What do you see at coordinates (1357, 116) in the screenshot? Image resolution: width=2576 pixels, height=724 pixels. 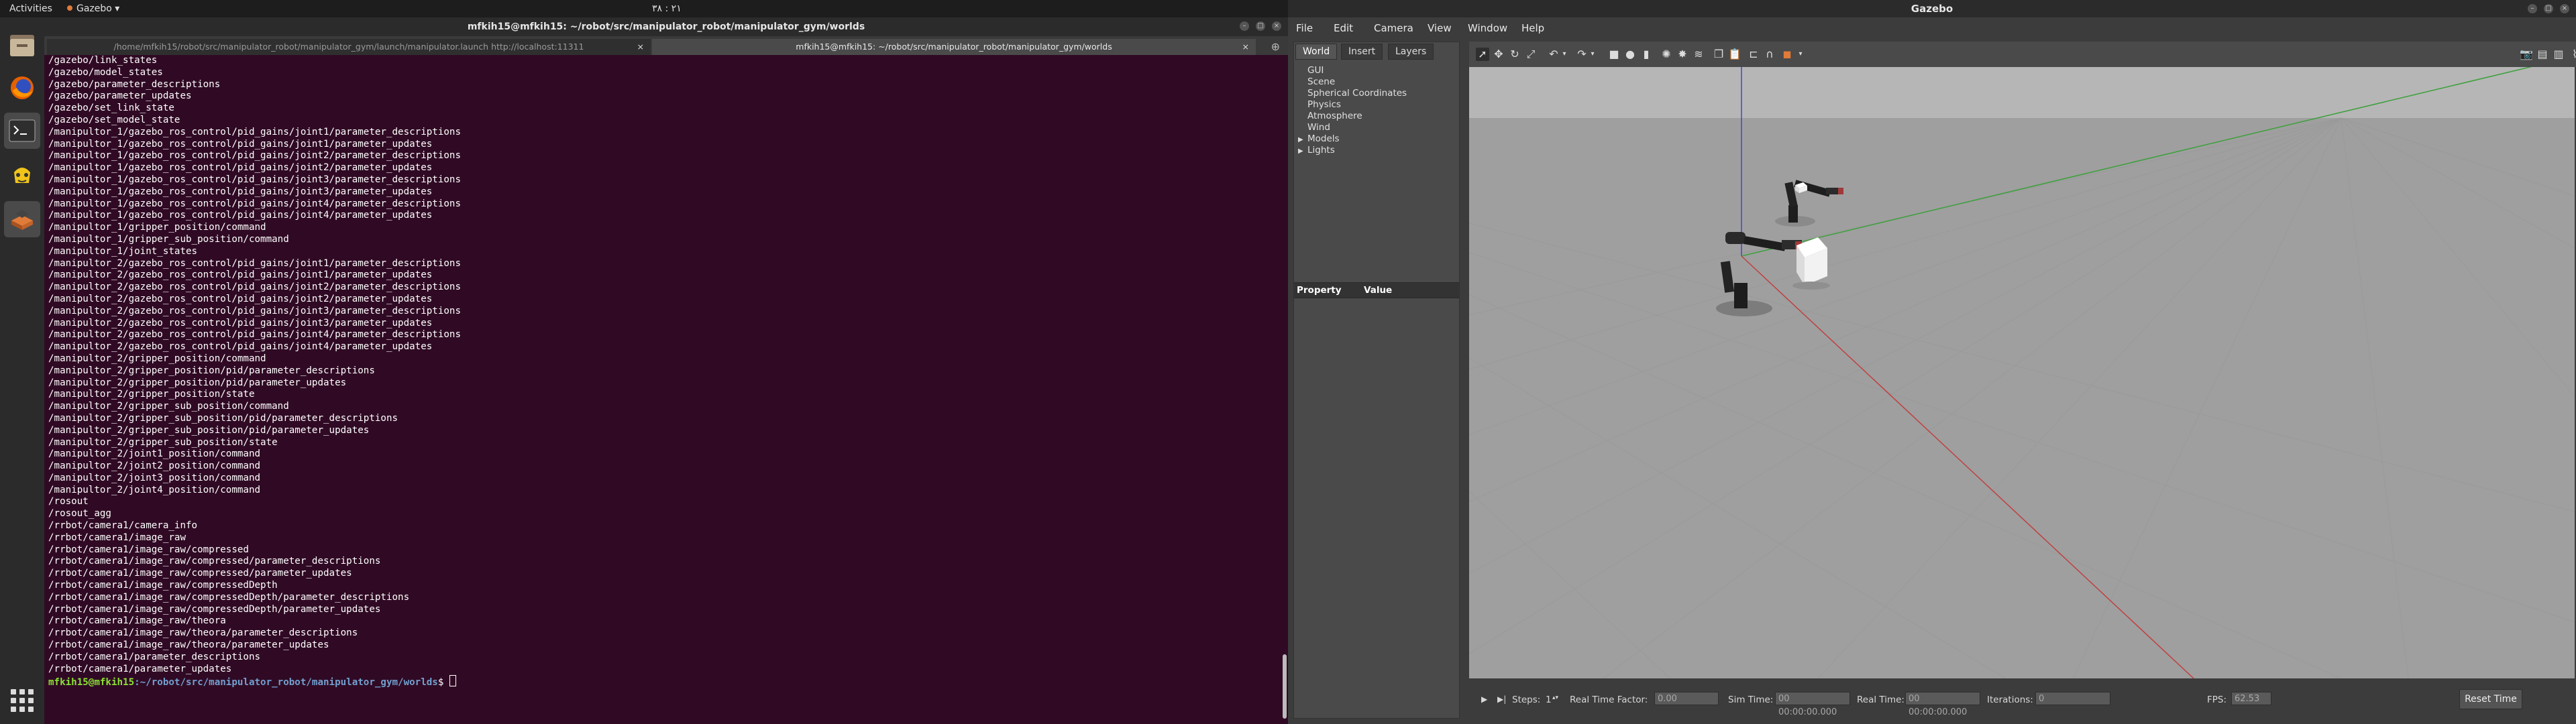 I see `tree-item-atmosphere: Atmosphere` at bounding box center [1357, 116].